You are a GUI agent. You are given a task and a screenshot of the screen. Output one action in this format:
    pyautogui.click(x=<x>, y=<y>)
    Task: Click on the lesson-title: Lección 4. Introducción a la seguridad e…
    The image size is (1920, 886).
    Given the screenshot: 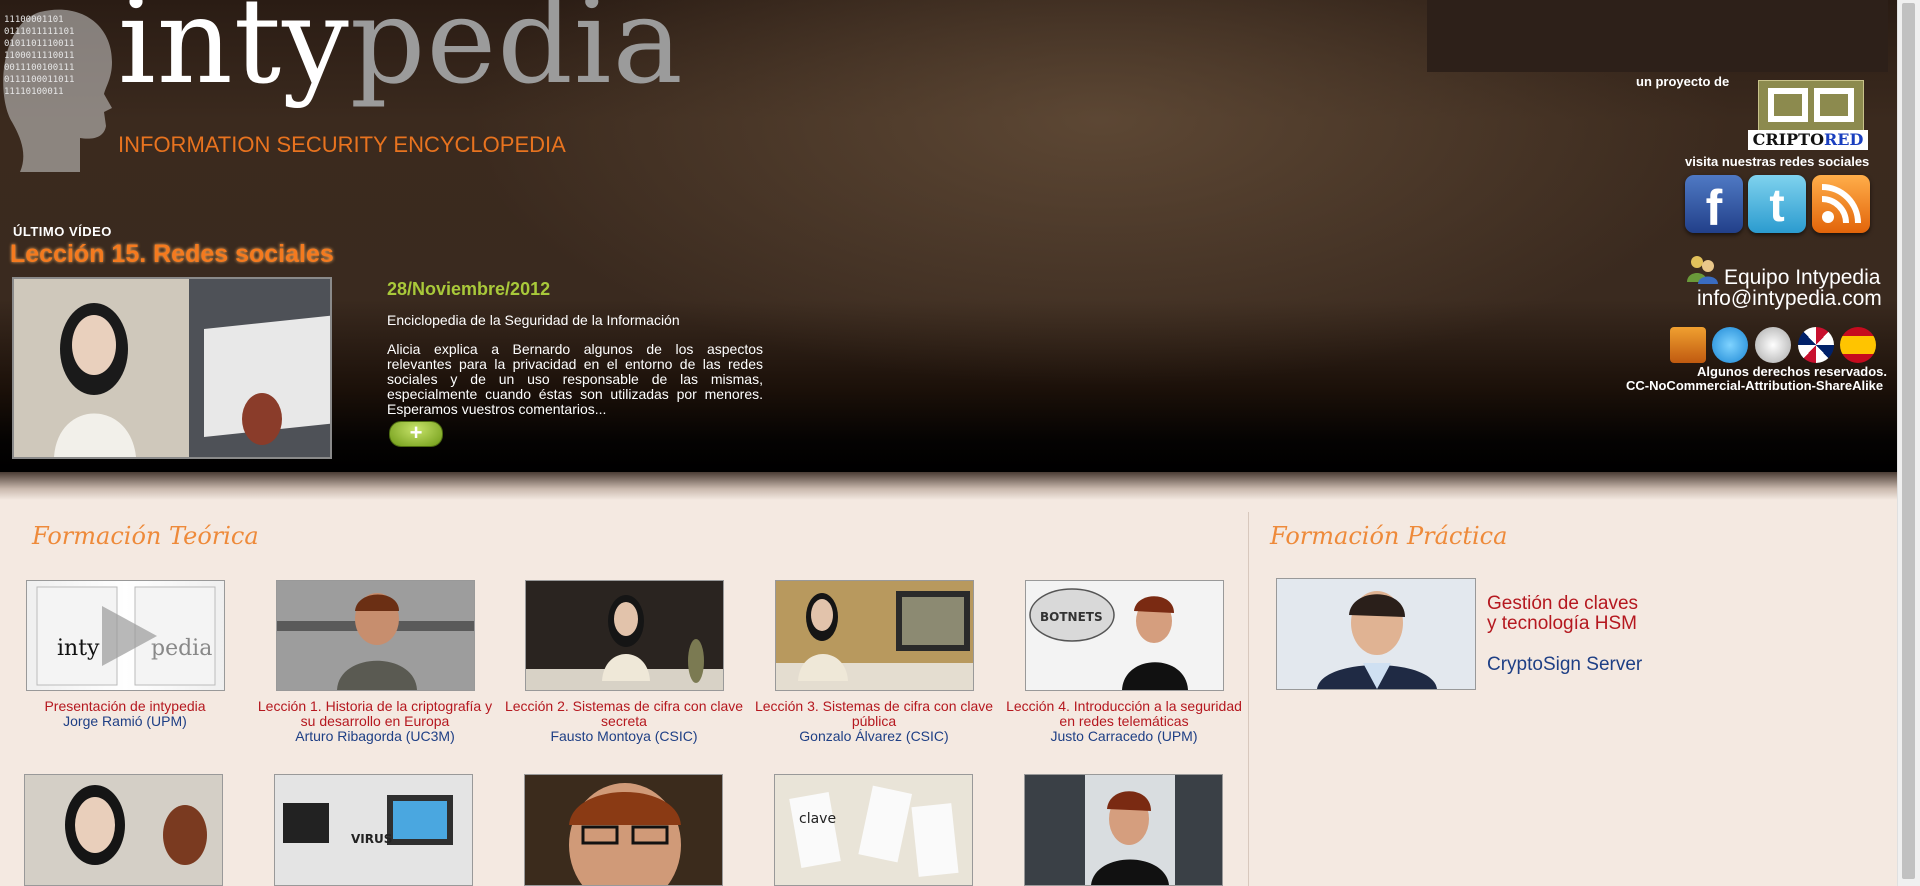 What is the action you would take?
    pyautogui.click(x=1124, y=714)
    